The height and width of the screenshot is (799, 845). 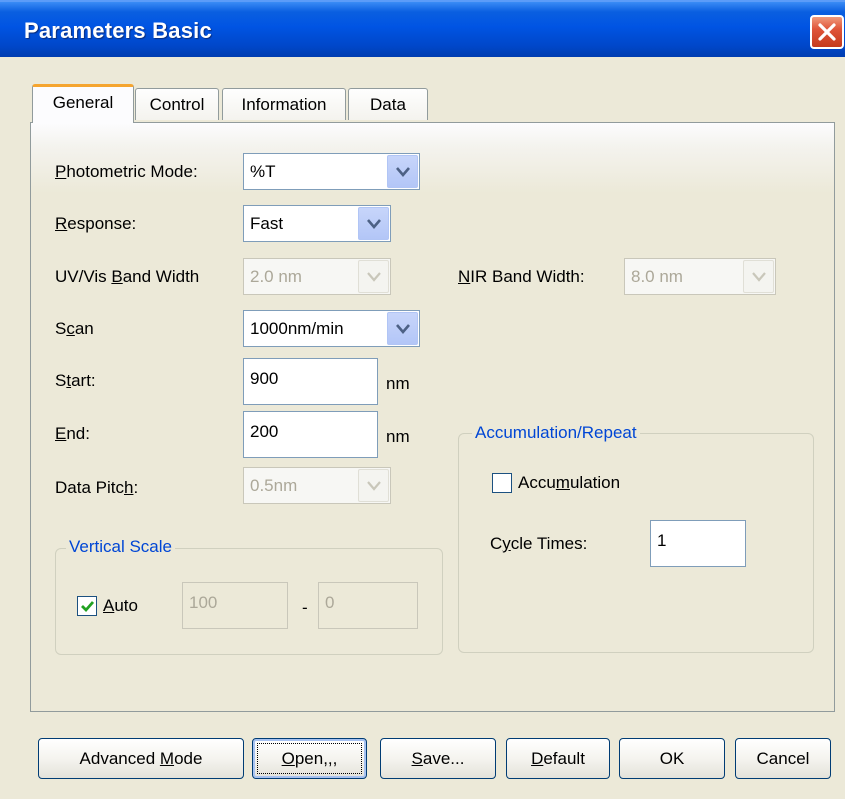 I want to click on tab-data: Data, so click(x=388, y=104).